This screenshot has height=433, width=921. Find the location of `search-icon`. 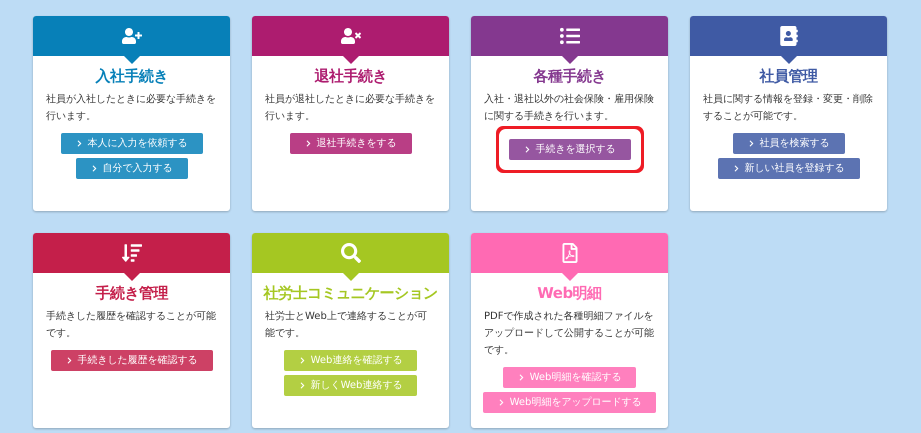

search-icon is located at coordinates (350, 253).